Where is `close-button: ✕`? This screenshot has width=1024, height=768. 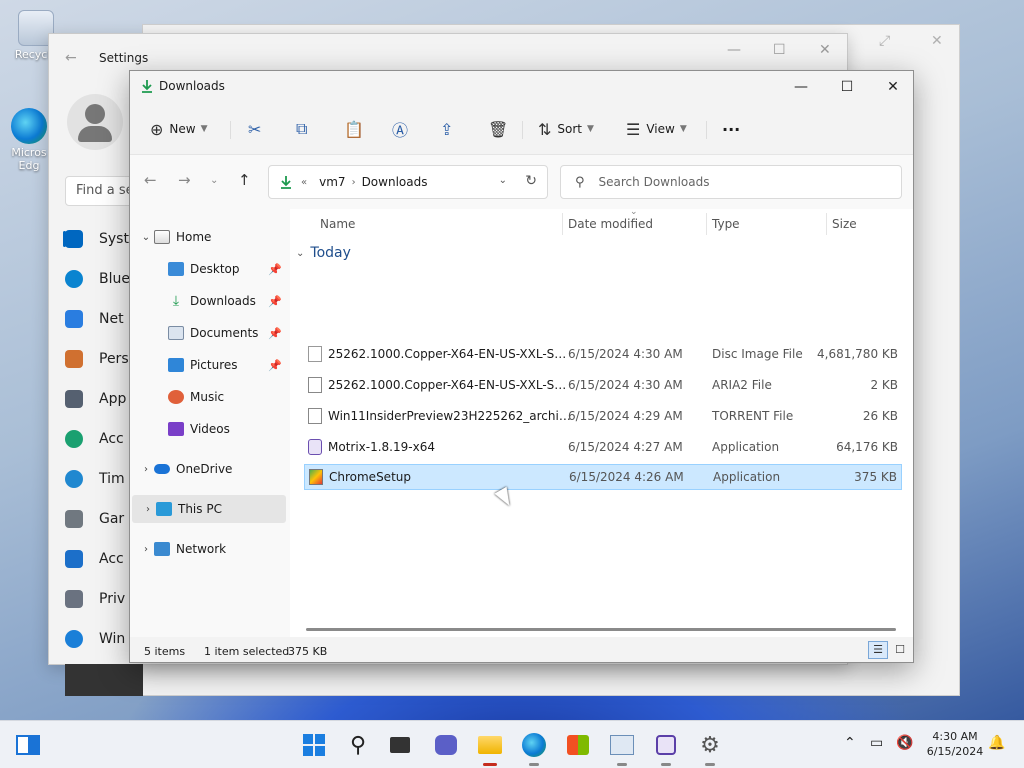 close-button: ✕ is located at coordinates (891, 87).